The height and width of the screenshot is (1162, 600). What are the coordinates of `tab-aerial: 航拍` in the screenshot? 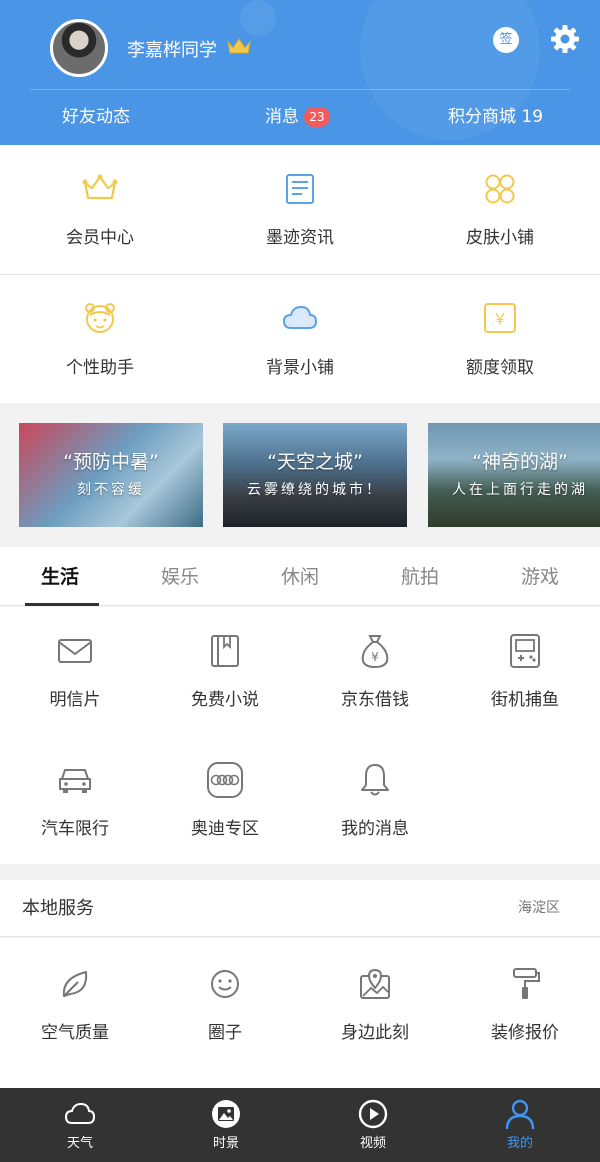 It's located at (420, 576).